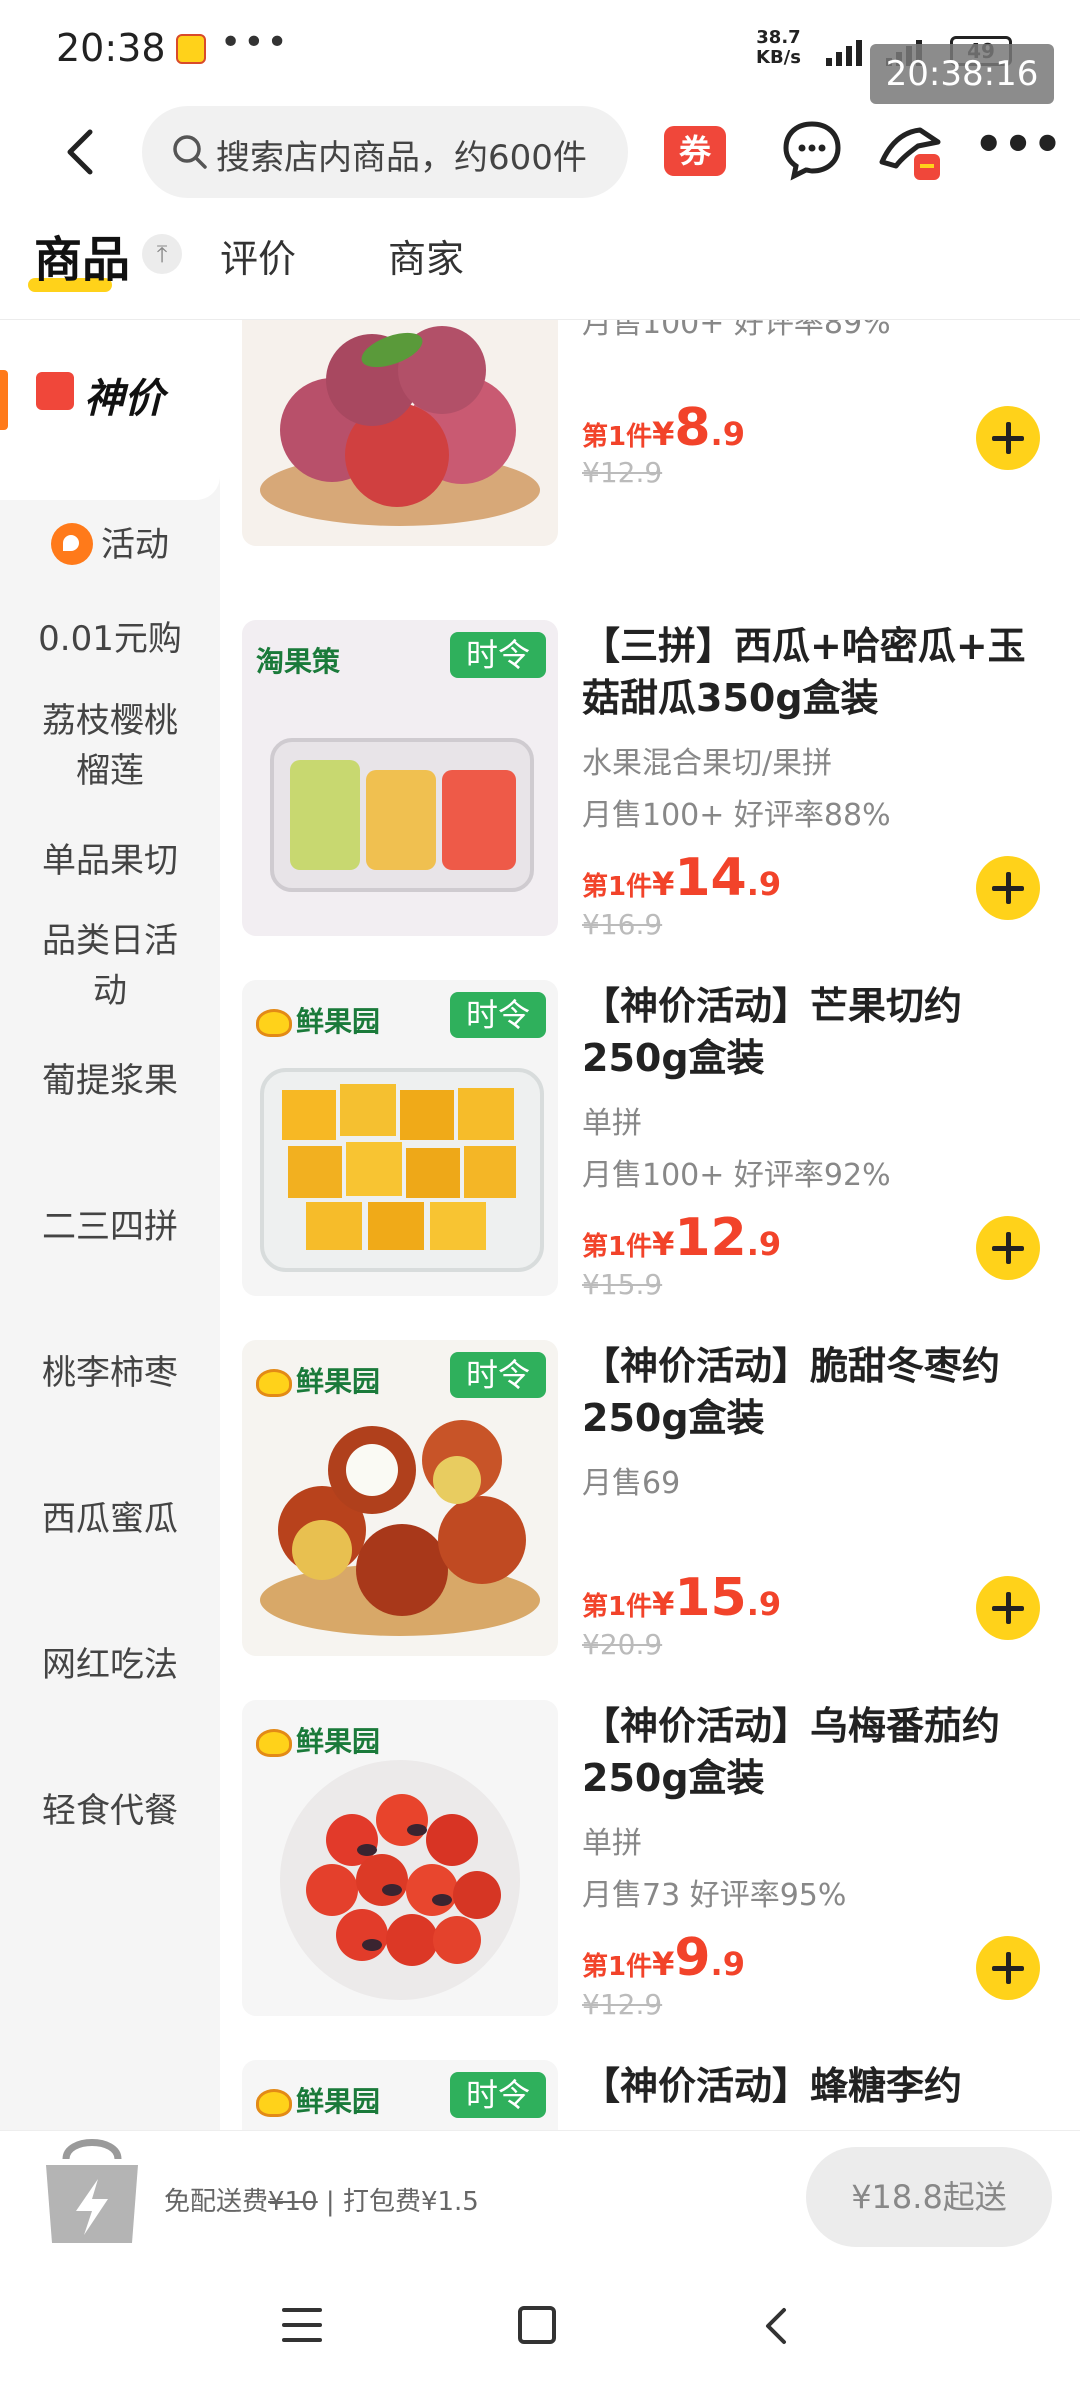 The width and height of the screenshot is (1080, 2400). Describe the element at coordinates (540, 265) in the screenshot. I see `store-tabs: 商品 ⤒ 评价 商家` at that location.